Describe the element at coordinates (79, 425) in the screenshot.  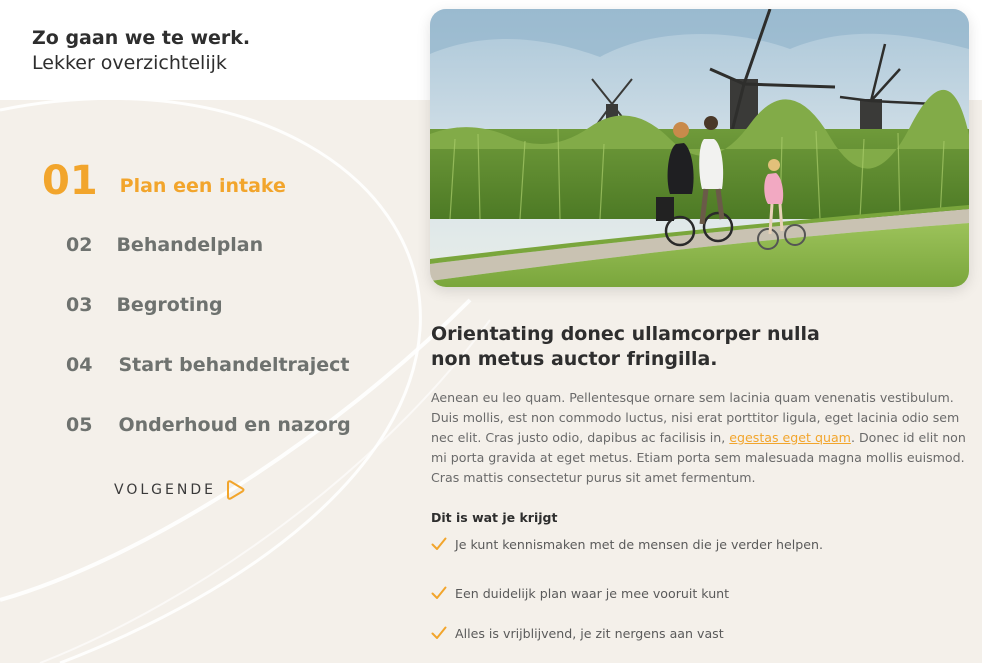
I see `step-number: 05` at that location.